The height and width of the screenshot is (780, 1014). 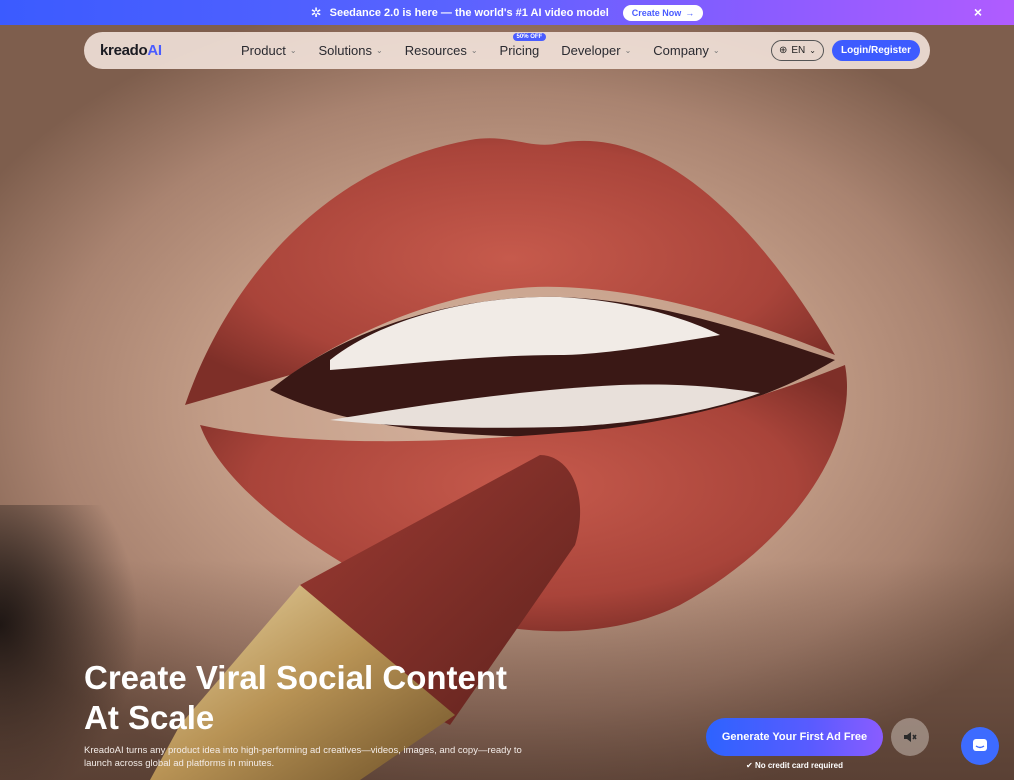 I want to click on logo-main: kreado, so click(x=124, y=50).